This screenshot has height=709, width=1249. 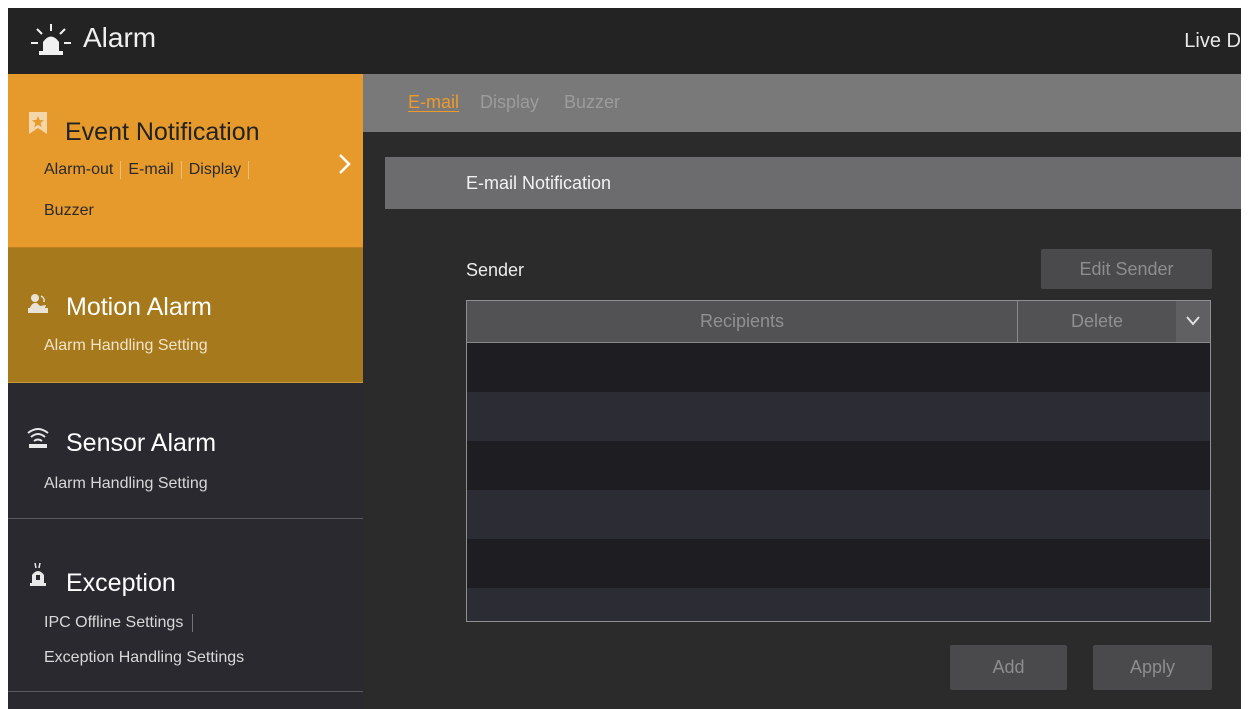 I want to click on email-notification-header: E-mail Notification, so click(x=813, y=183).